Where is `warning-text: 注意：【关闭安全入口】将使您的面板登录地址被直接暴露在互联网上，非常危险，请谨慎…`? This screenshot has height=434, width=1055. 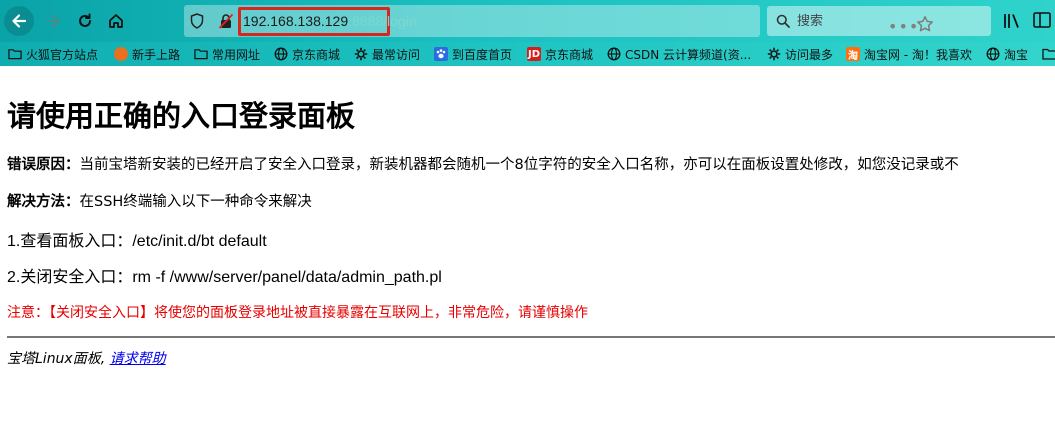
warning-text: 注意：【关闭安全入口】将使您的面板登录地址被直接暴露在互联网上，非常危险，请谨慎… is located at coordinates (297, 313).